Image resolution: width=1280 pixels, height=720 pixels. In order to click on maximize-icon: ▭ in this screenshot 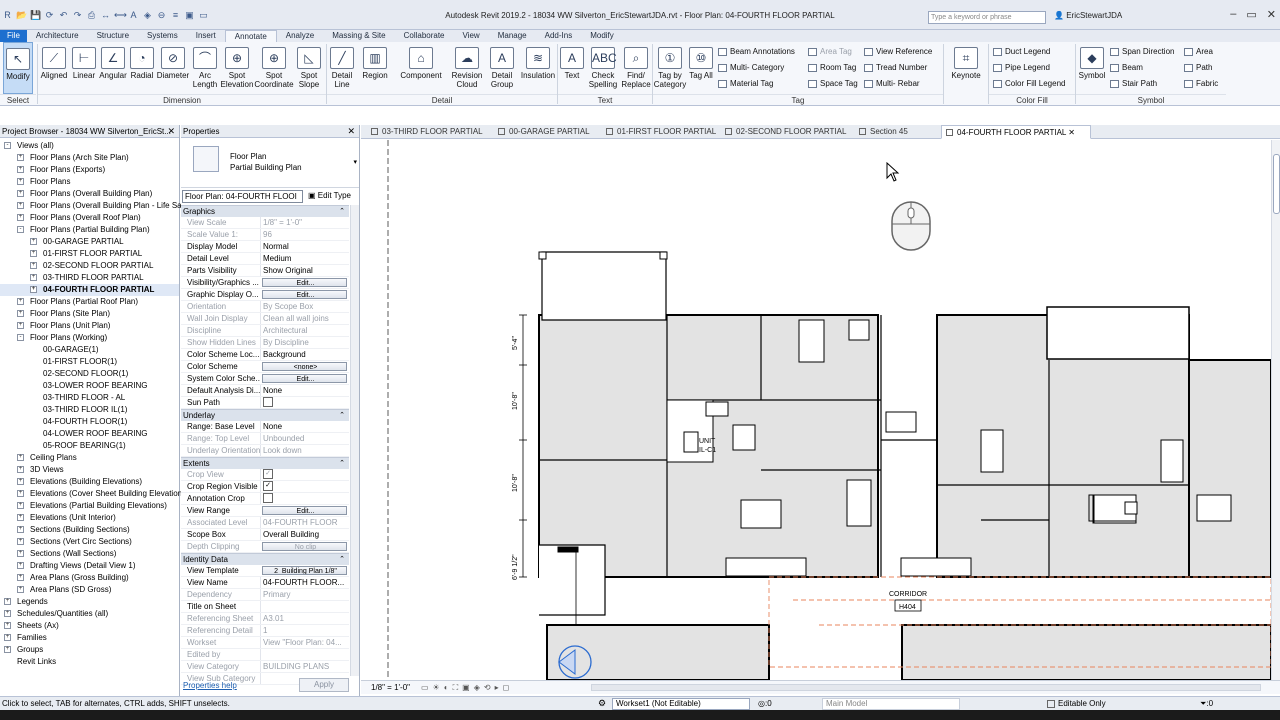, I will do `click(1251, 14)`.